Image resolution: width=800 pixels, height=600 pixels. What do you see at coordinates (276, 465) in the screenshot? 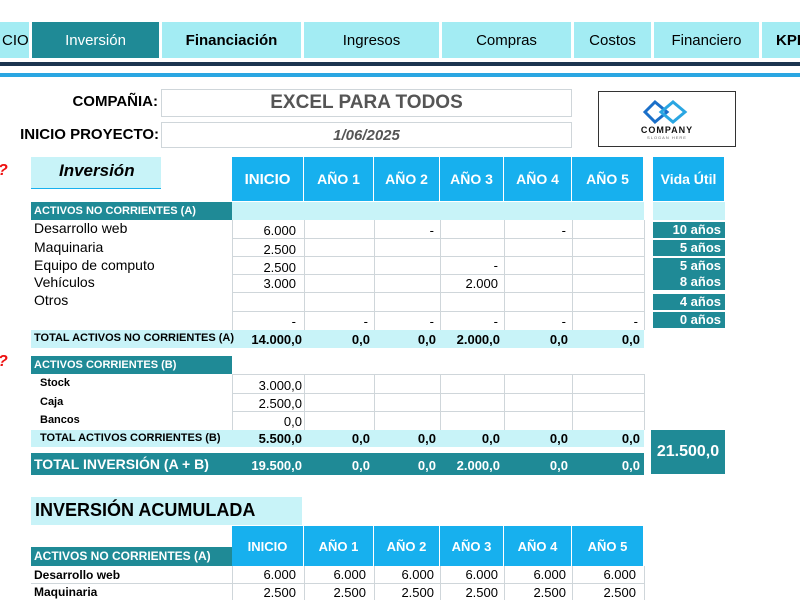
I see `total-value: 19.500,0` at bounding box center [276, 465].